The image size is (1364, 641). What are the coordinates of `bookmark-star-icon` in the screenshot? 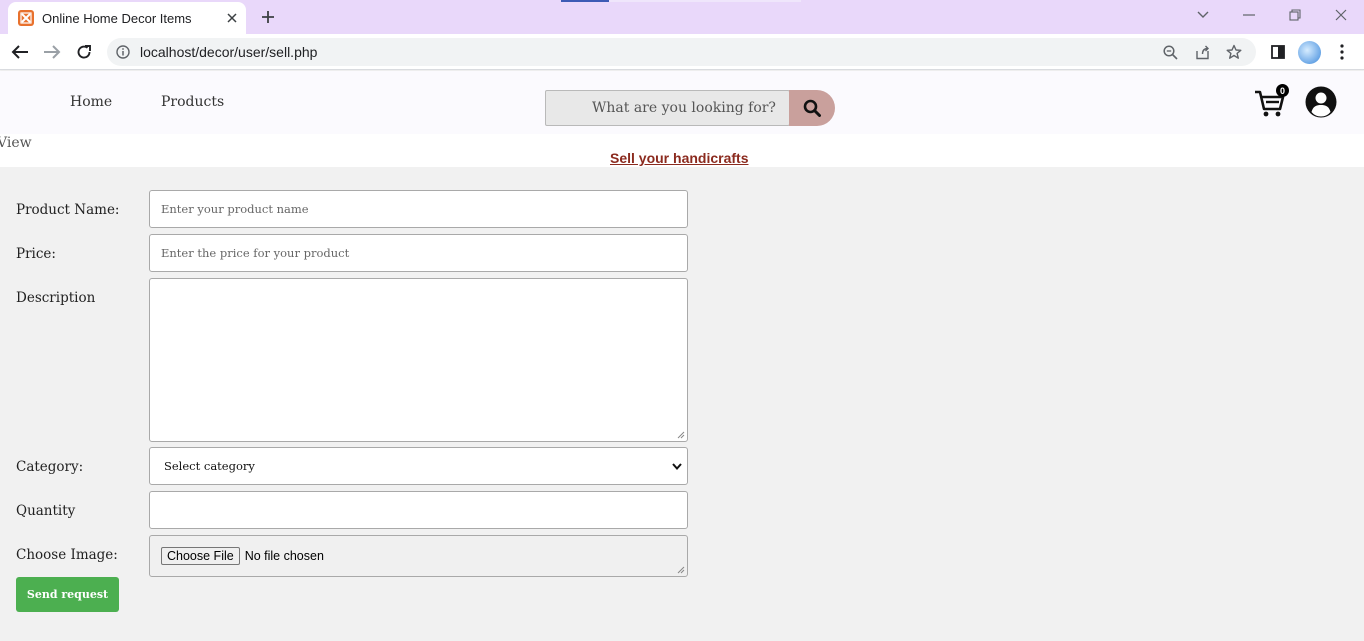 It's located at (1234, 52).